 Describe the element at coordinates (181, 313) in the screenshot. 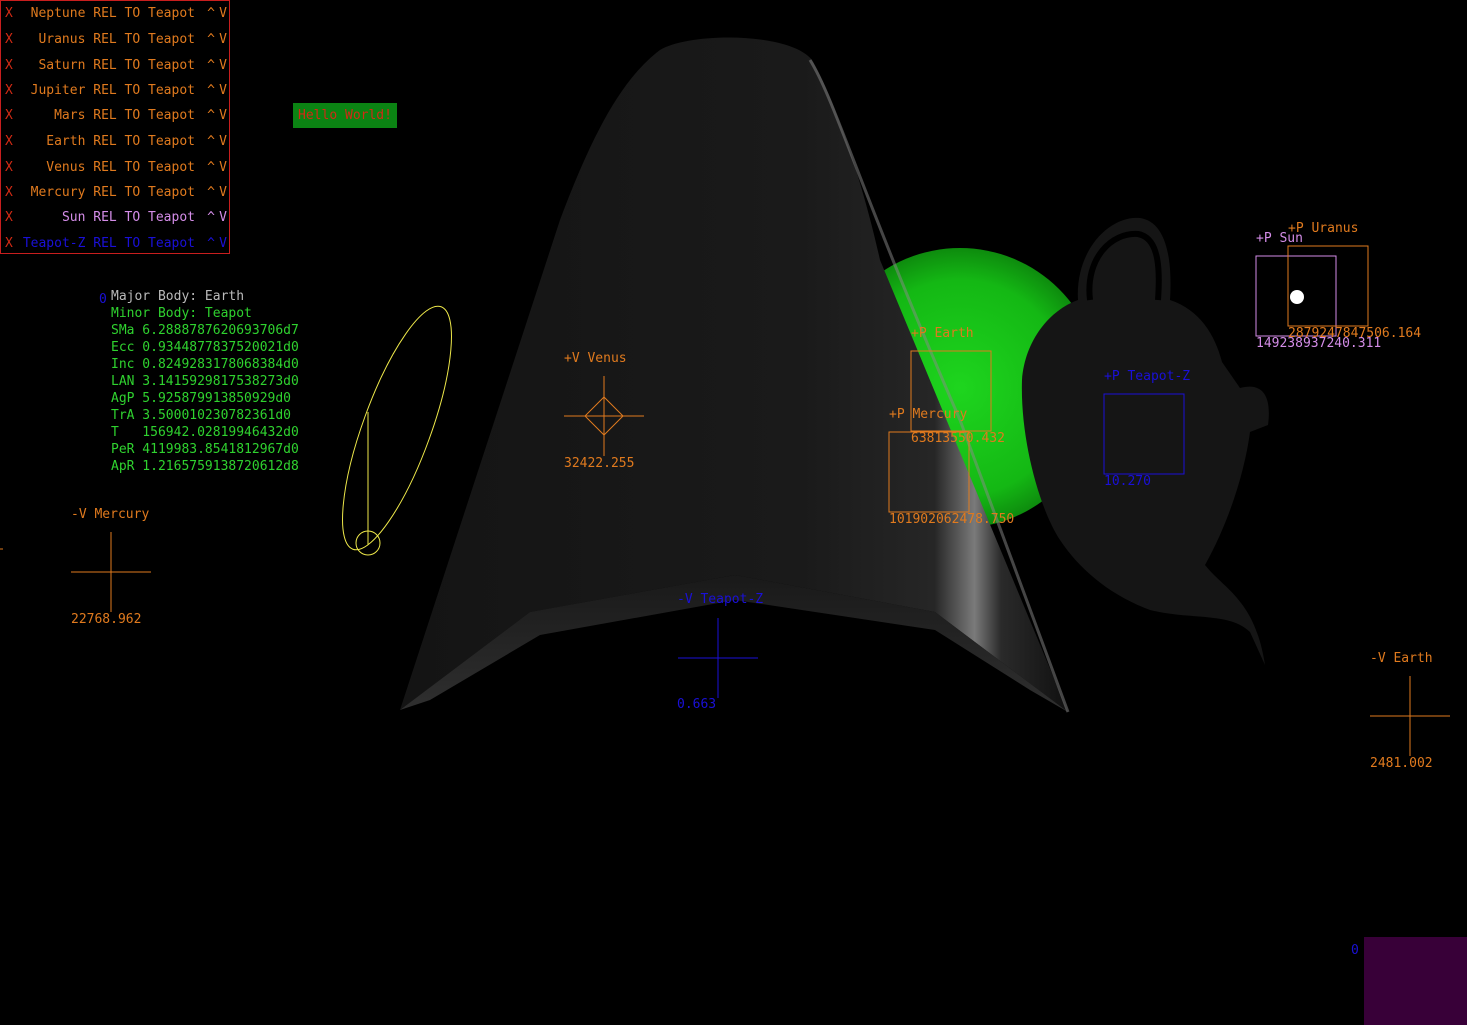

I see `minor-body-label: Minor Body: Teapot` at that location.